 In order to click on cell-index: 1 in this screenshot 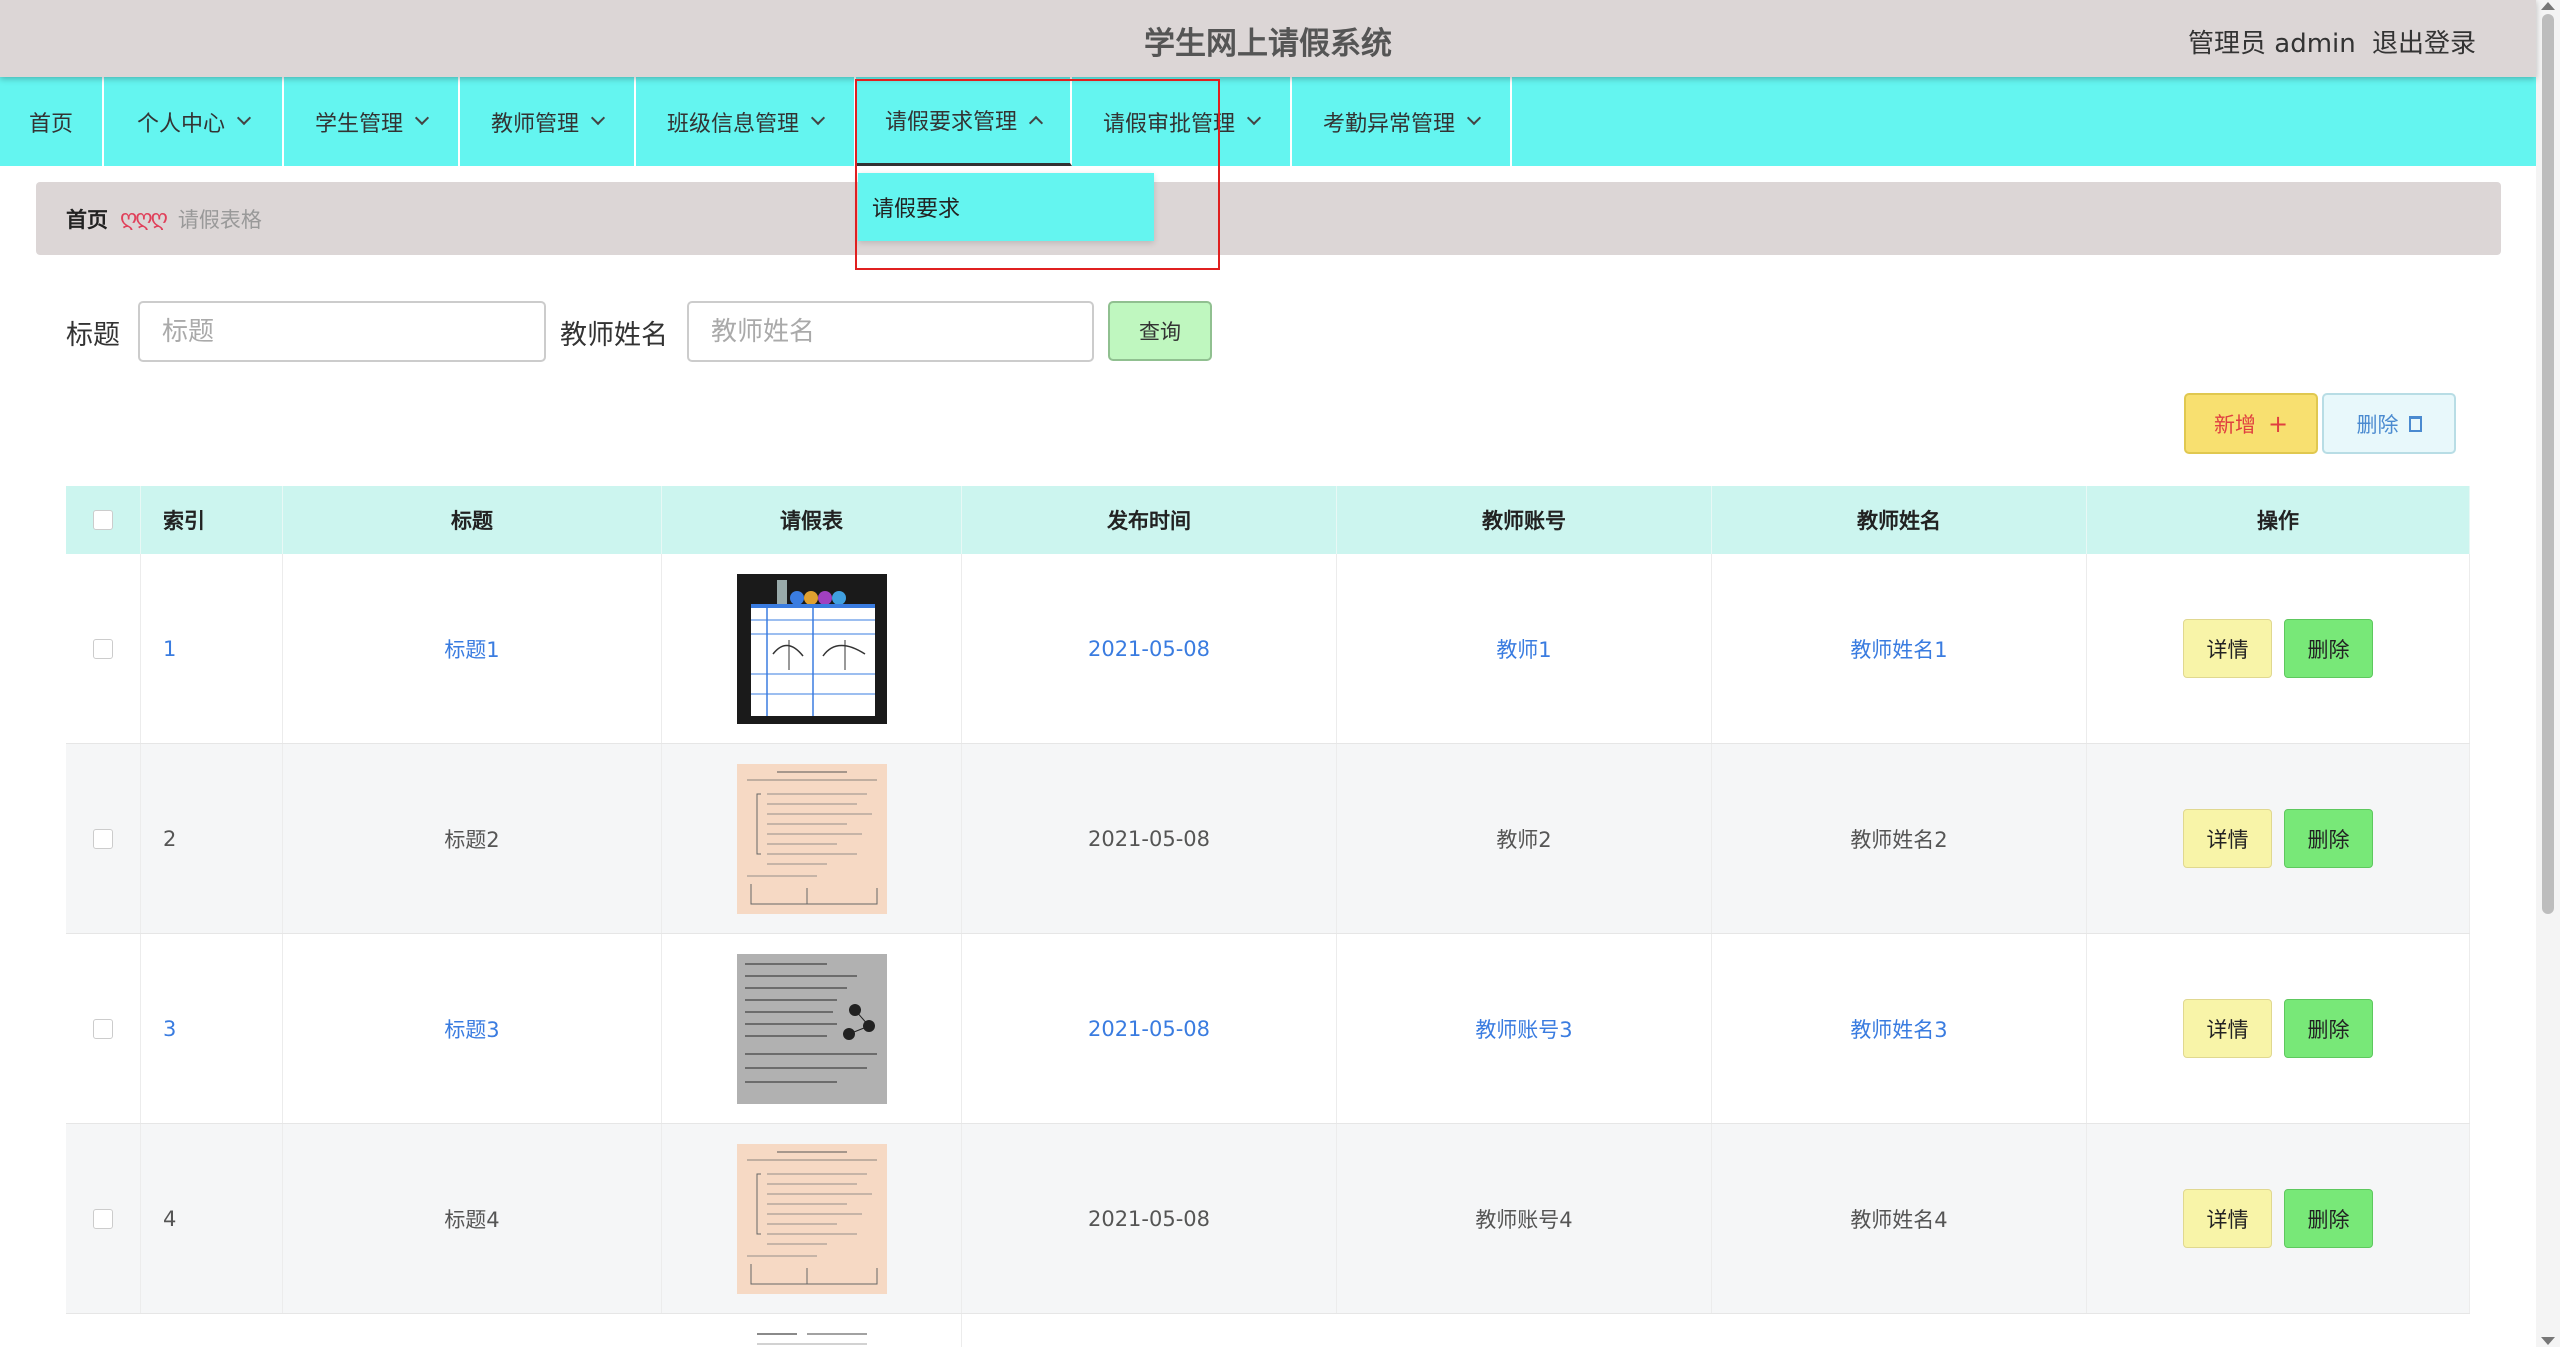, I will do `click(212, 648)`.